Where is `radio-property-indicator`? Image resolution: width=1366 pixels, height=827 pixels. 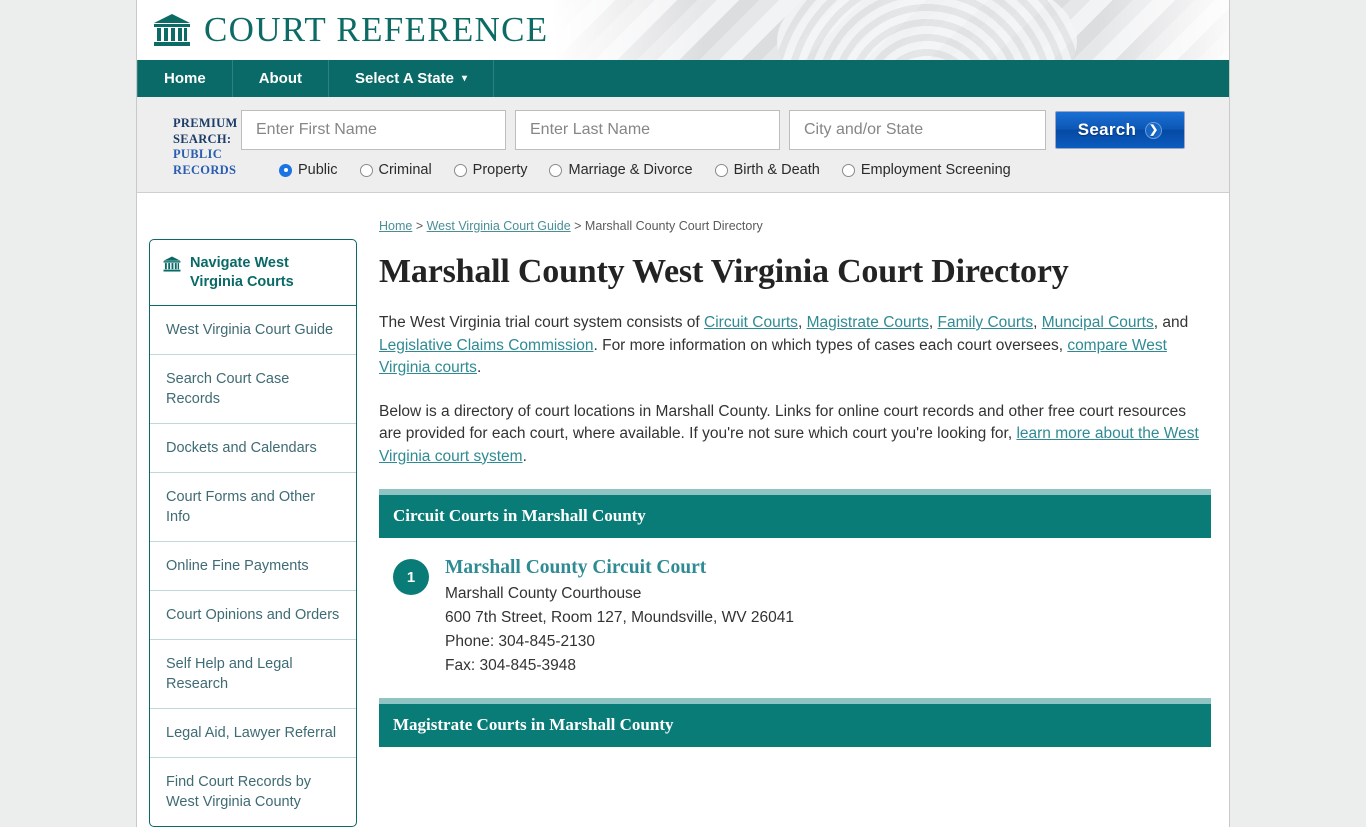
radio-property-indicator is located at coordinates (460, 170).